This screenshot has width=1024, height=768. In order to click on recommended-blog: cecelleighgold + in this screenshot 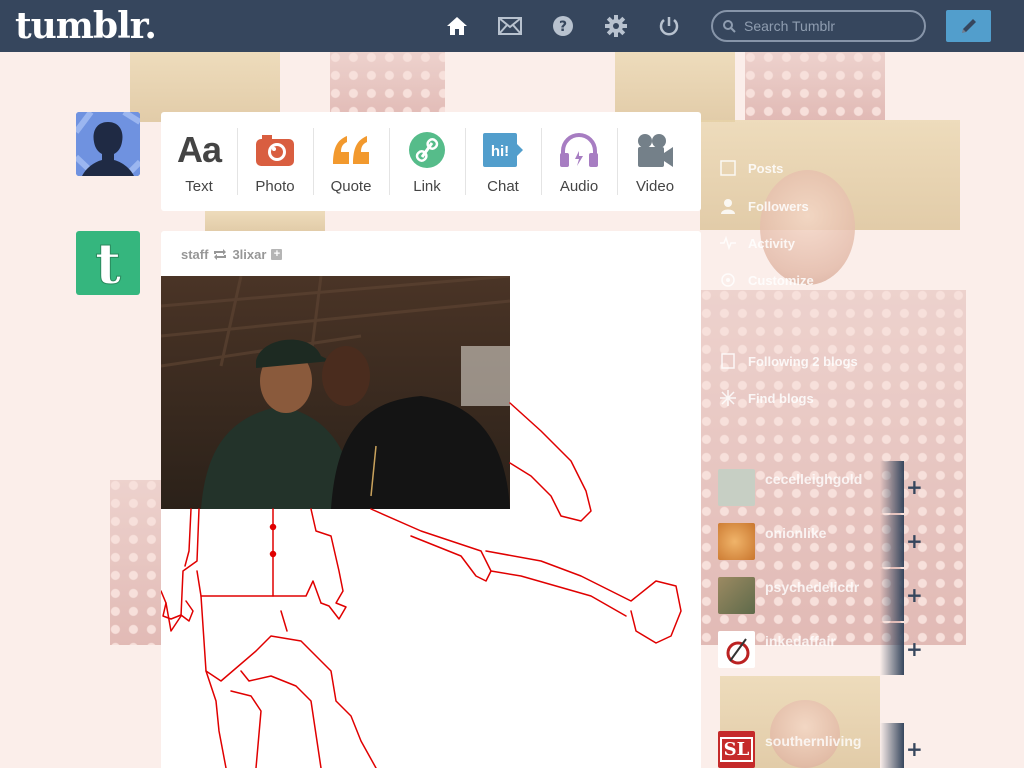, I will do `click(820, 487)`.